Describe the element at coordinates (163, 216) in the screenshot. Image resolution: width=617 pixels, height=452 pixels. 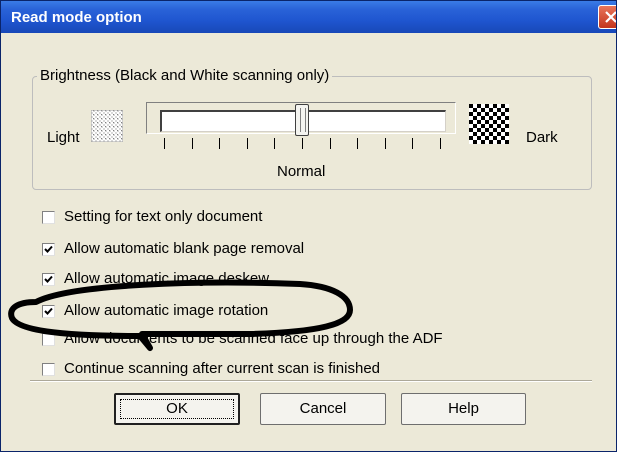
I see `option-label: Setting for text only document` at that location.